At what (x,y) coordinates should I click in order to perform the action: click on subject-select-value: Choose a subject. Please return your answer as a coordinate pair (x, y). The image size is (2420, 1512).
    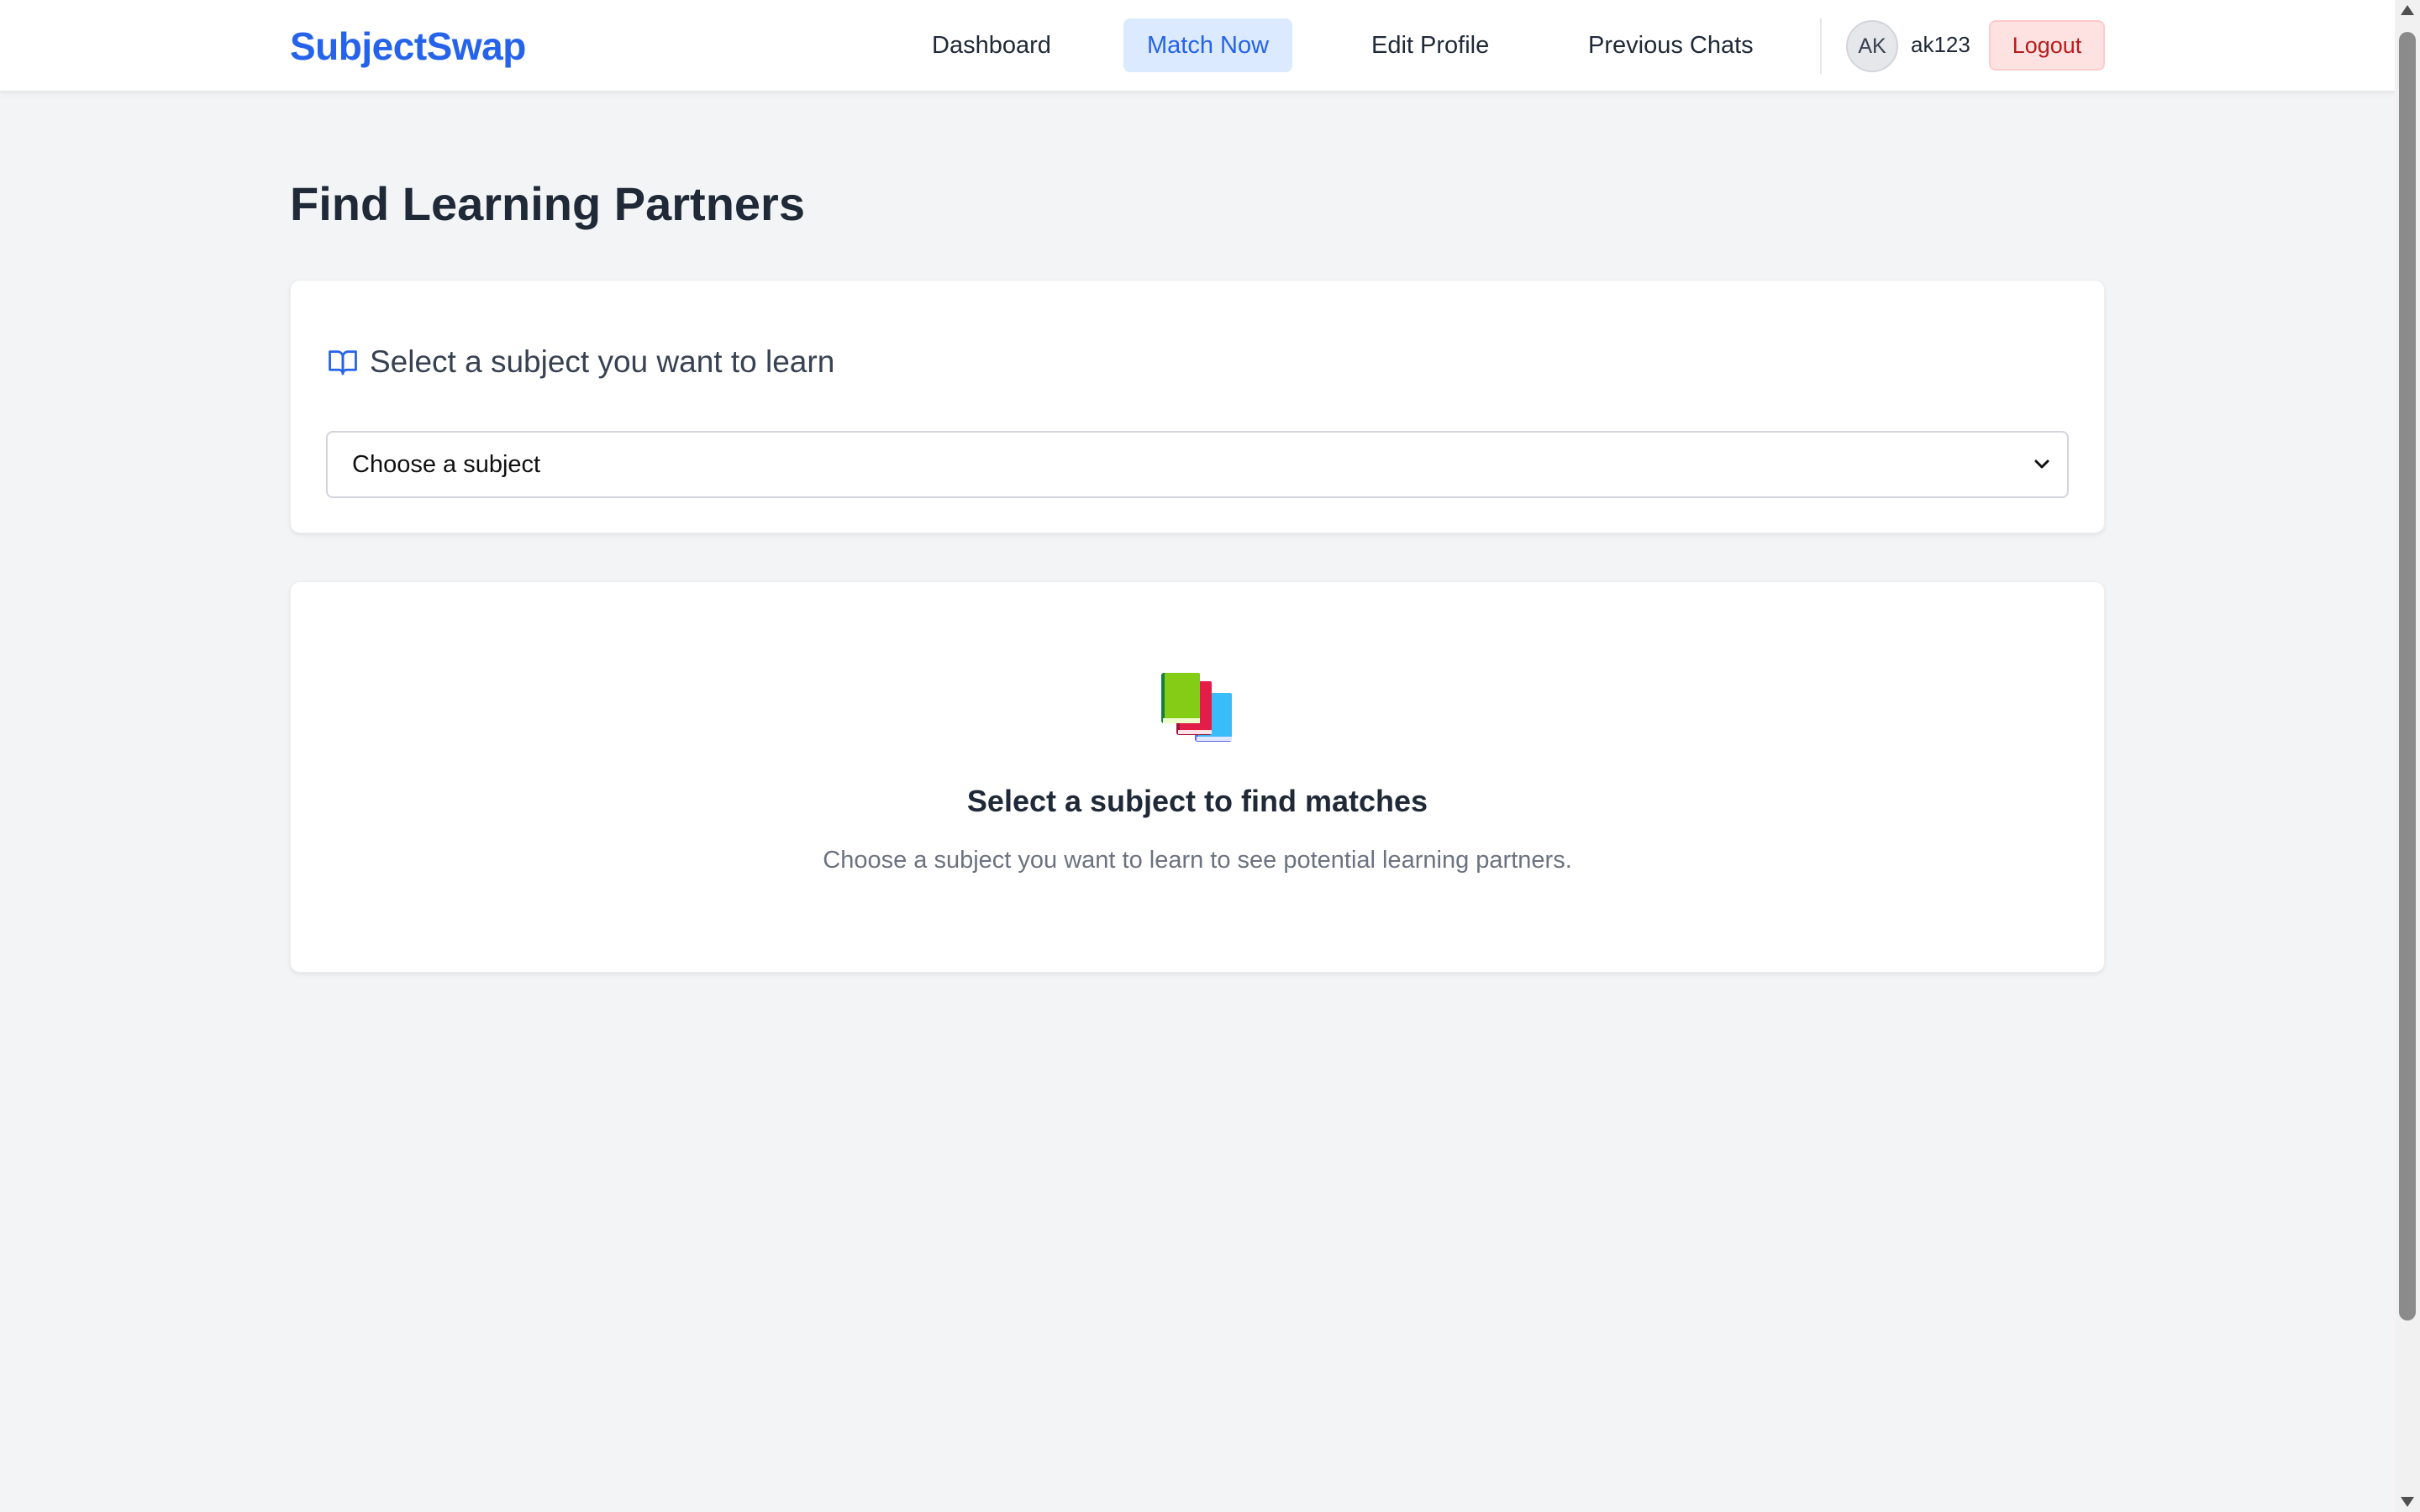
    Looking at the image, I should click on (447, 464).